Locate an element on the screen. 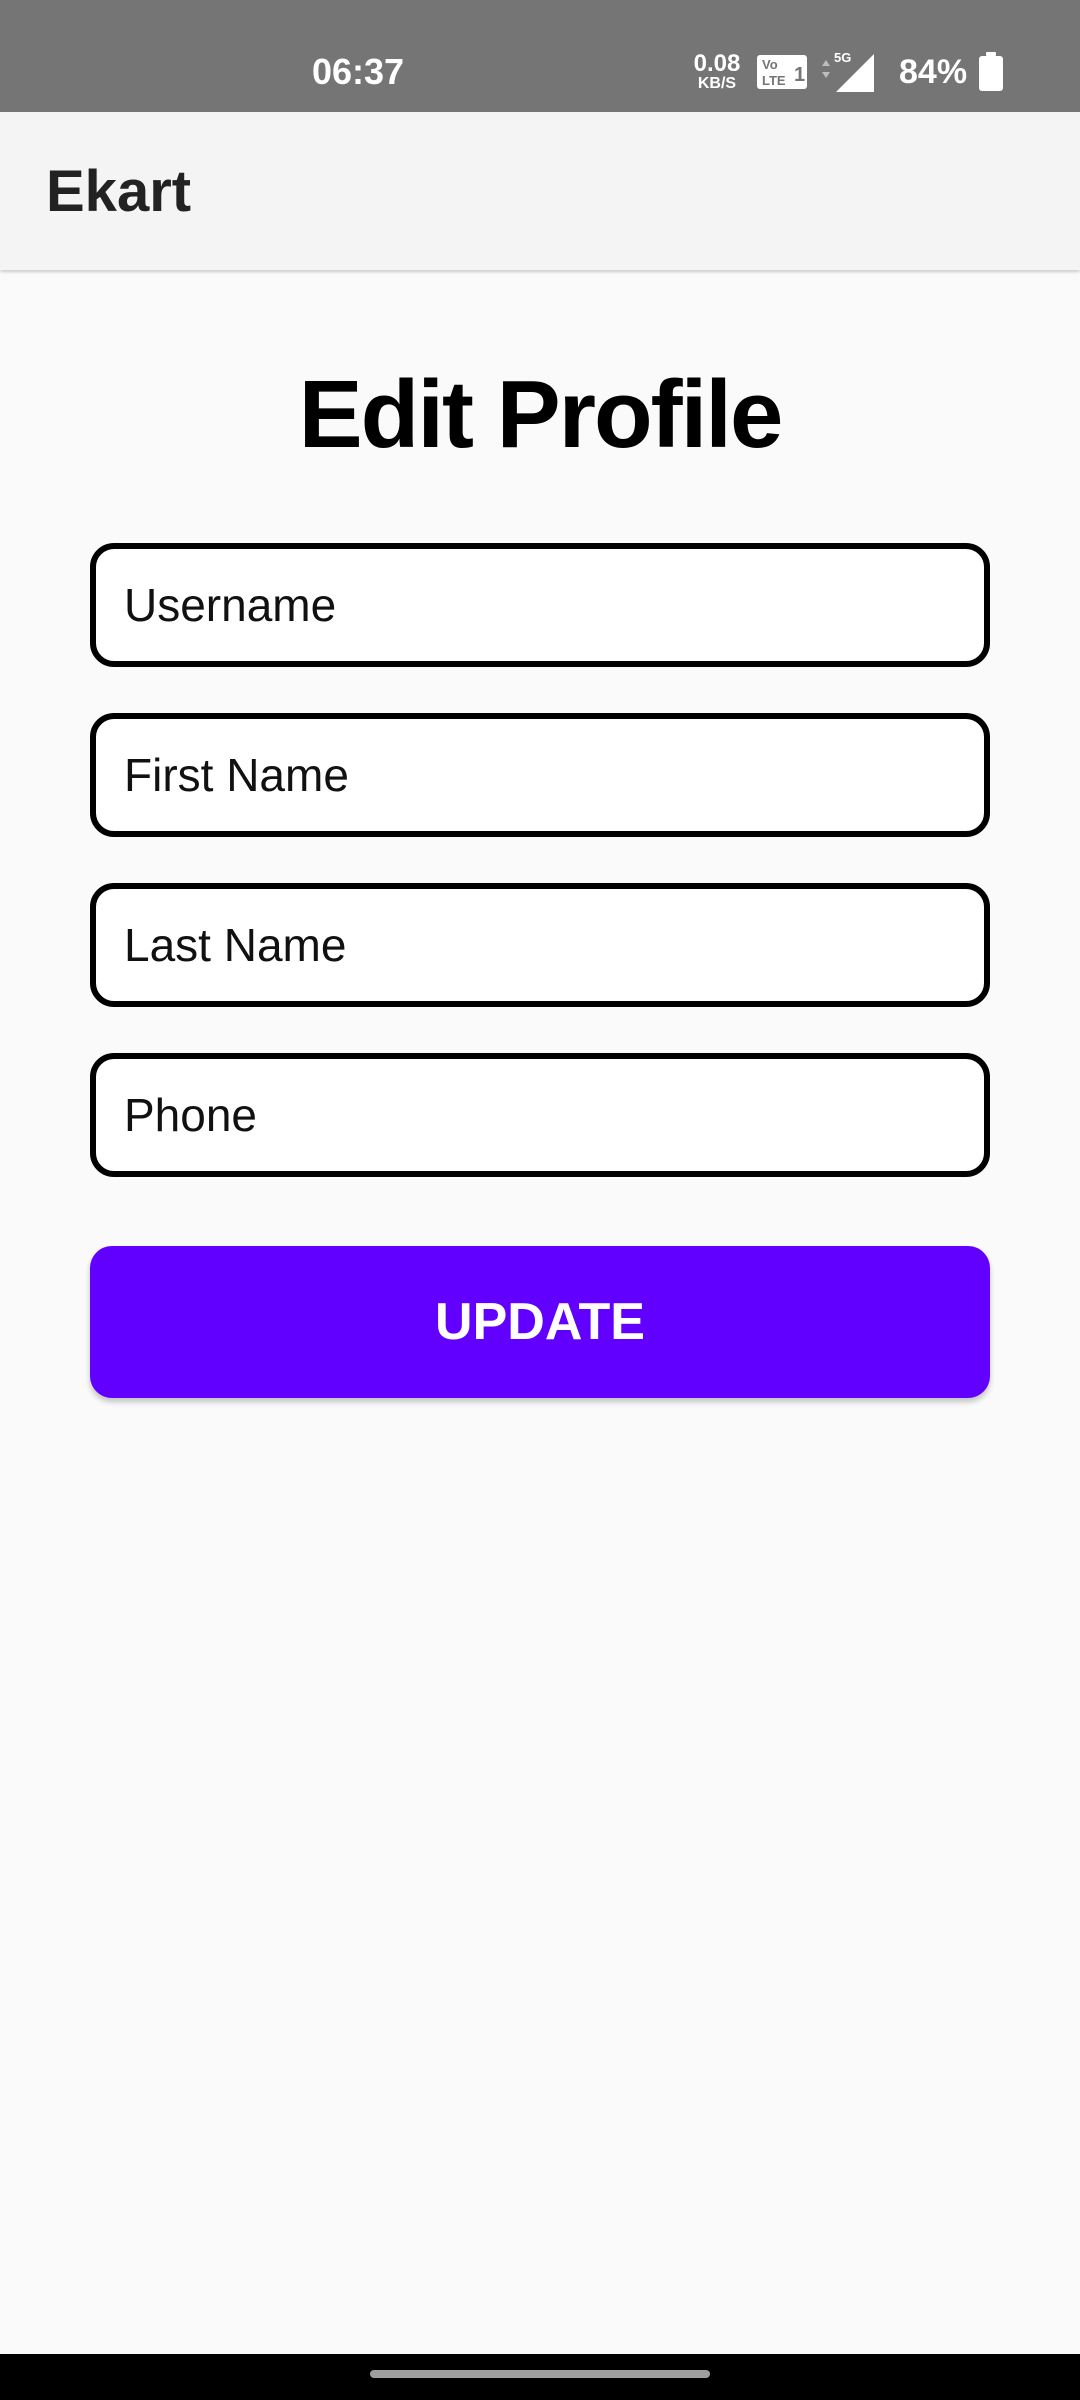  network-speed-value: 0.08 is located at coordinates (717, 63).